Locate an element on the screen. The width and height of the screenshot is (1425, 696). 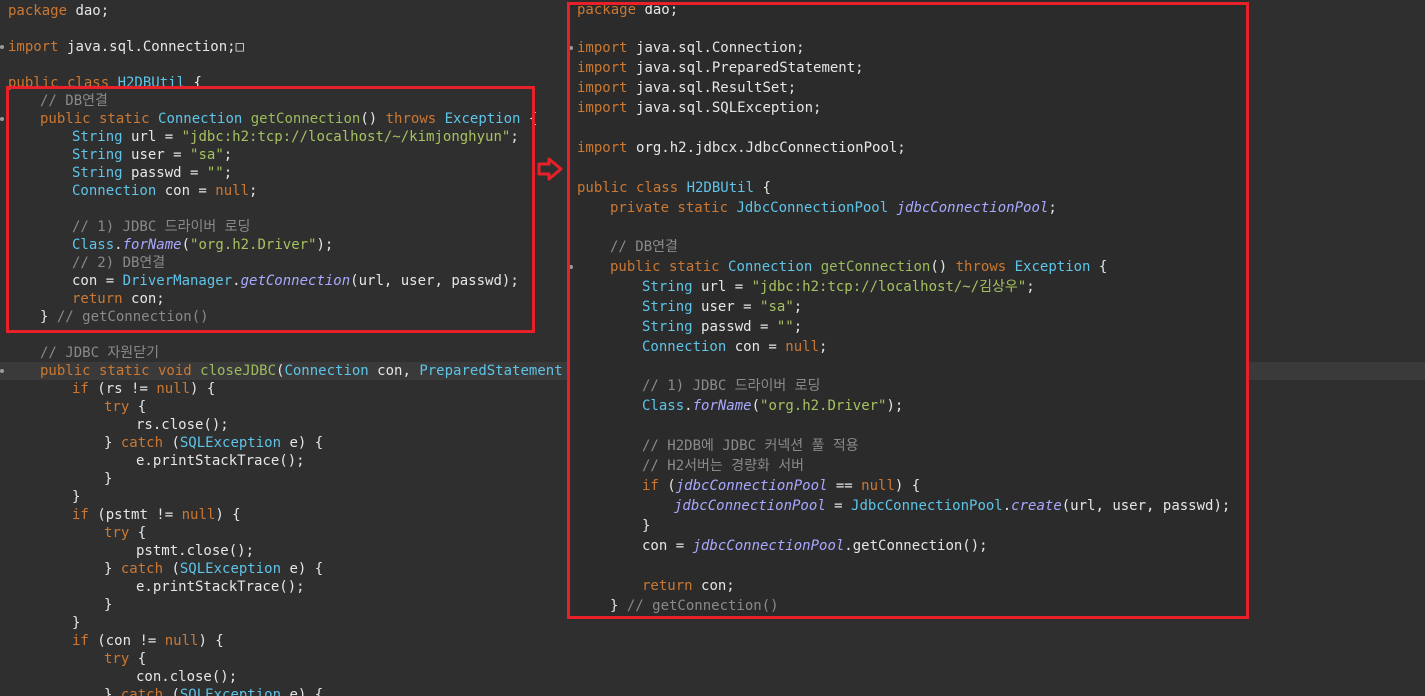
code-token: forName is located at coordinates (152, 245).